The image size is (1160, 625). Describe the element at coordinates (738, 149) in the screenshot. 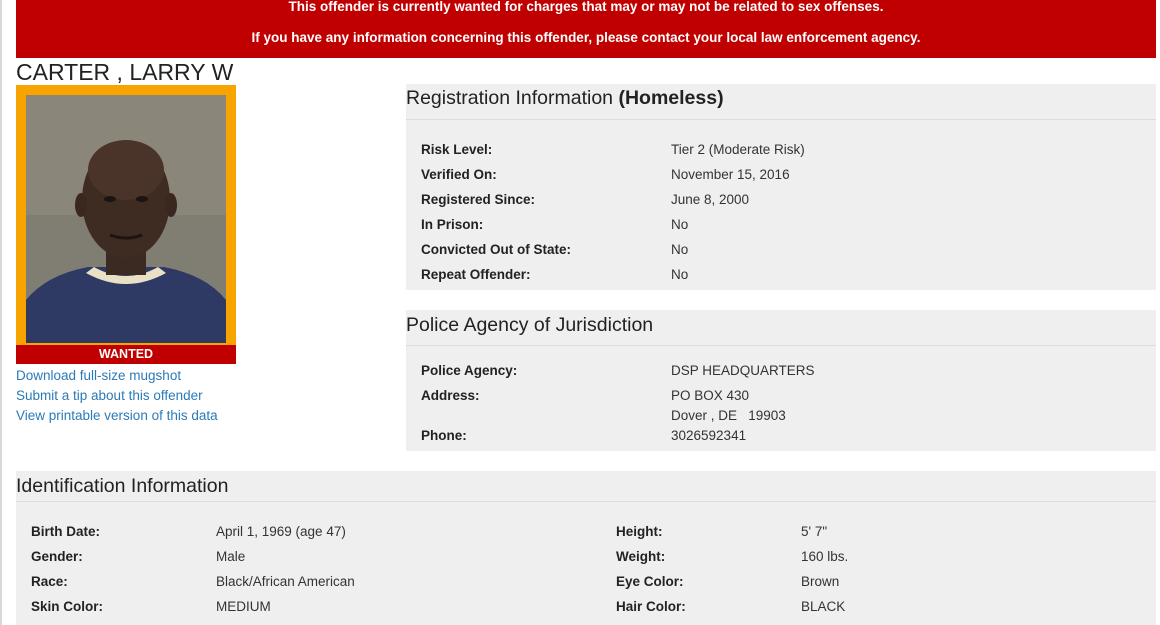

I see `risk-level-value: Tier 2 (Moderate Risk)` at that location.